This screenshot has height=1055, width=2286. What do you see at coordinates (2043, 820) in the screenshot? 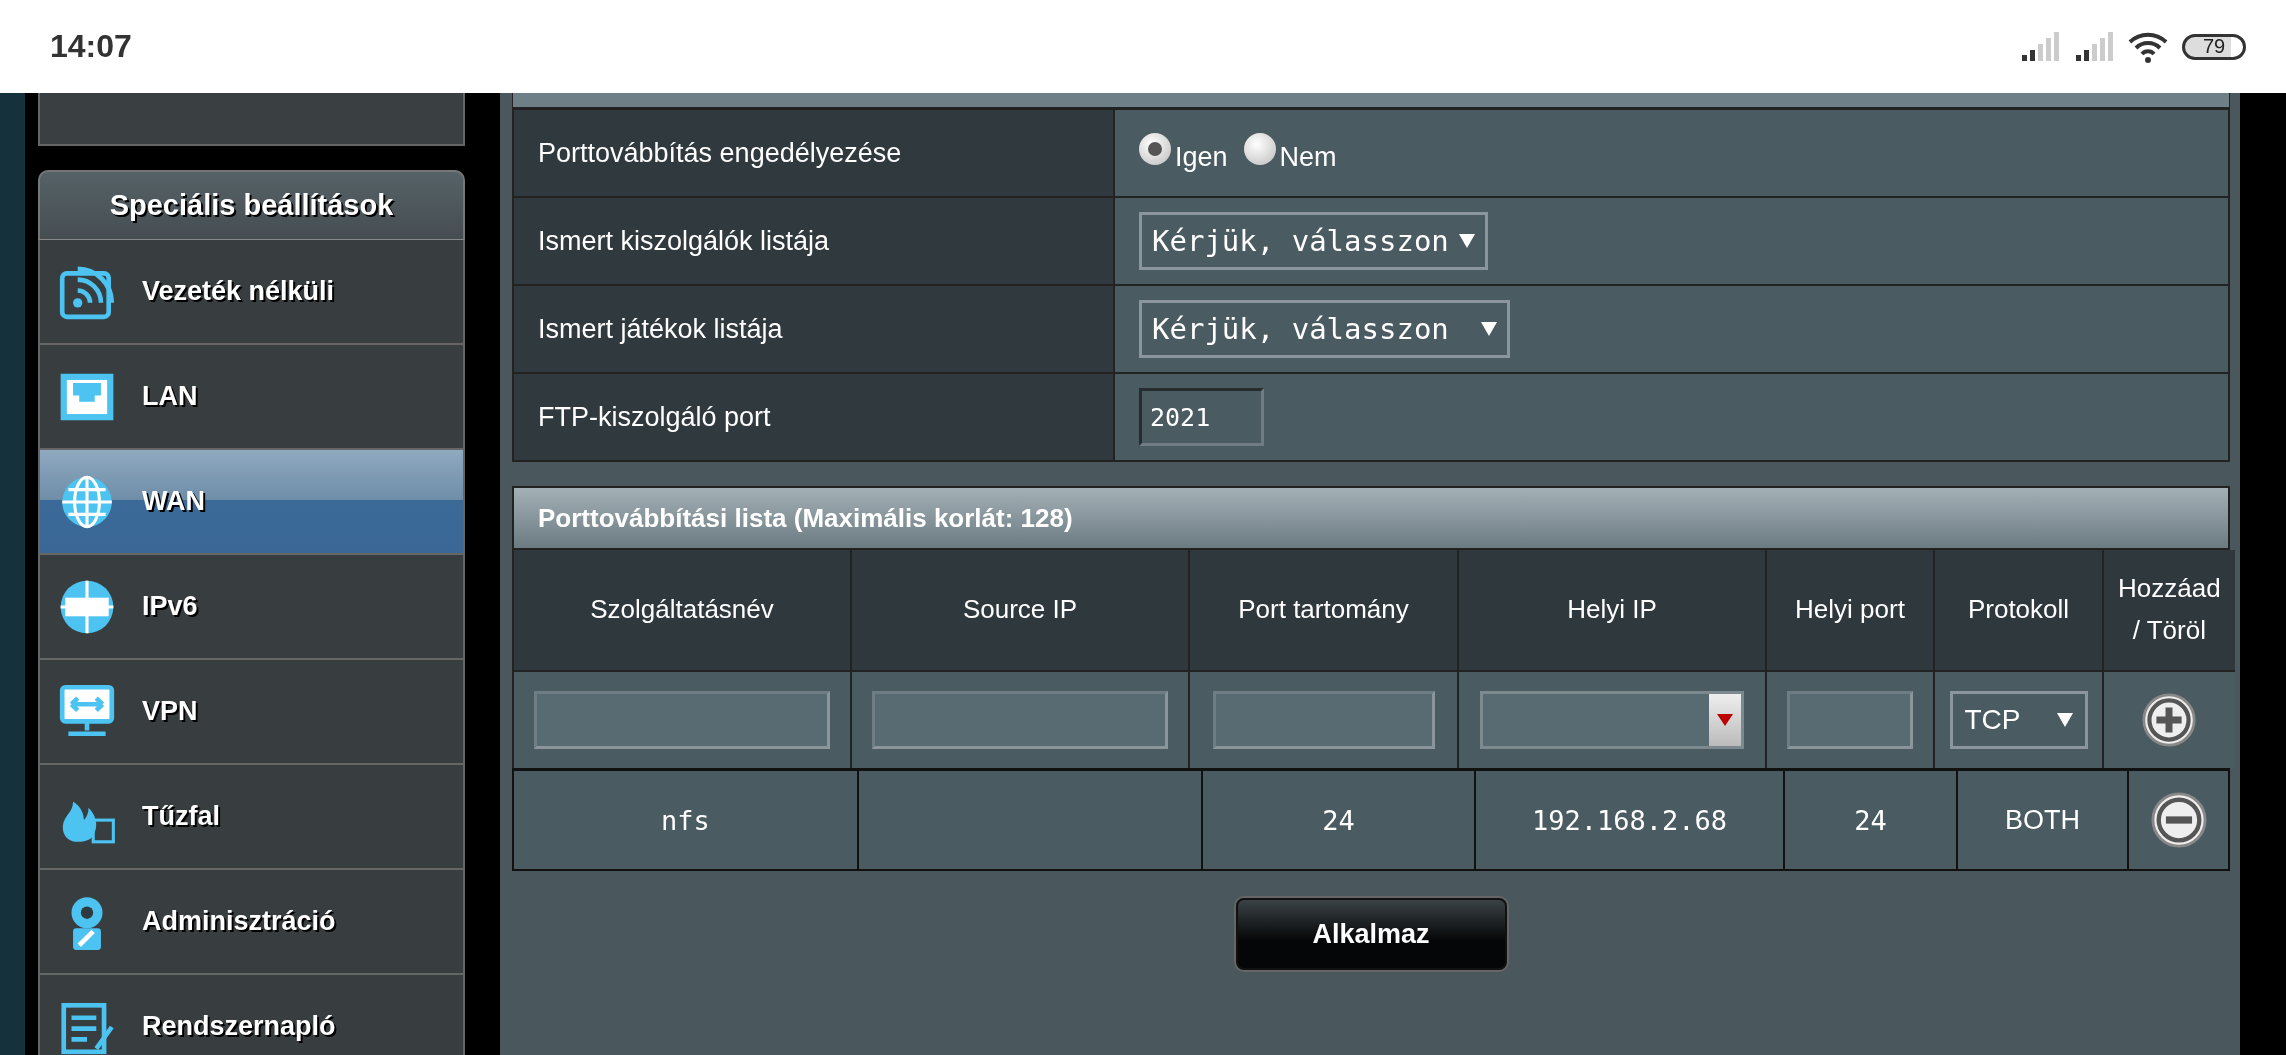
I see `table-cell: BOTH` at bounding box center [2043, 820].